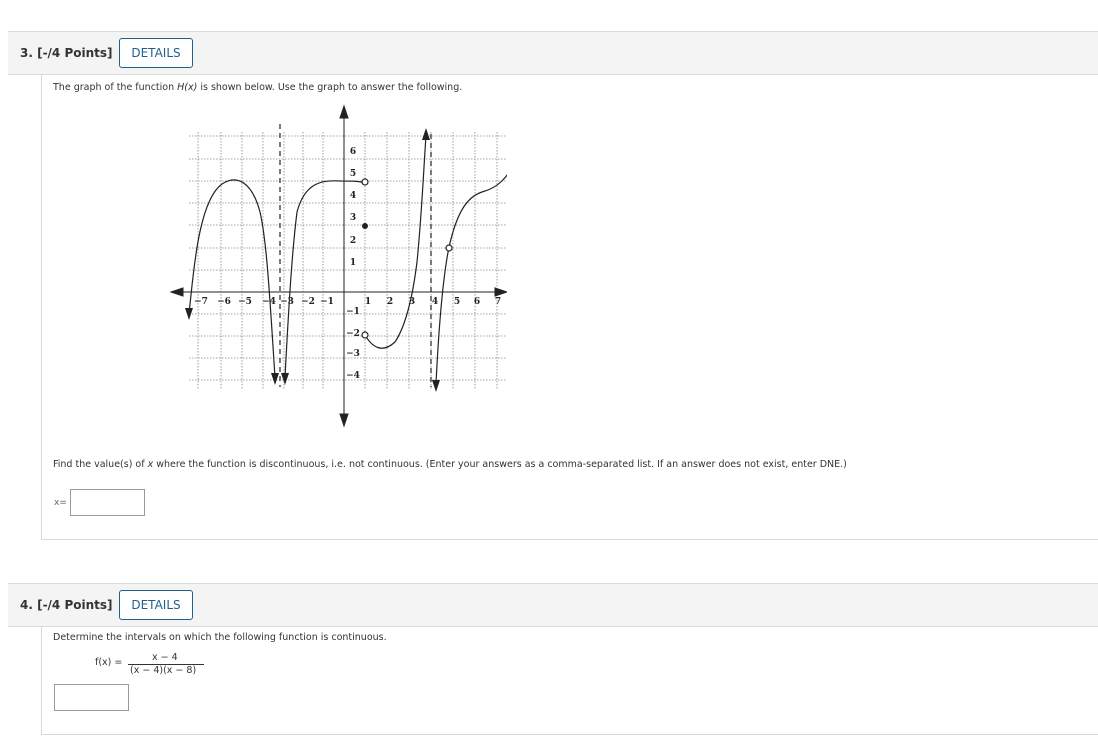 Image resolution: width=1098 pixels, height=752 pixels. What do you see at coordinates (498, 302) in the screenshot?
I see `x-tick-label: 7` at bounding box center [498, 302].